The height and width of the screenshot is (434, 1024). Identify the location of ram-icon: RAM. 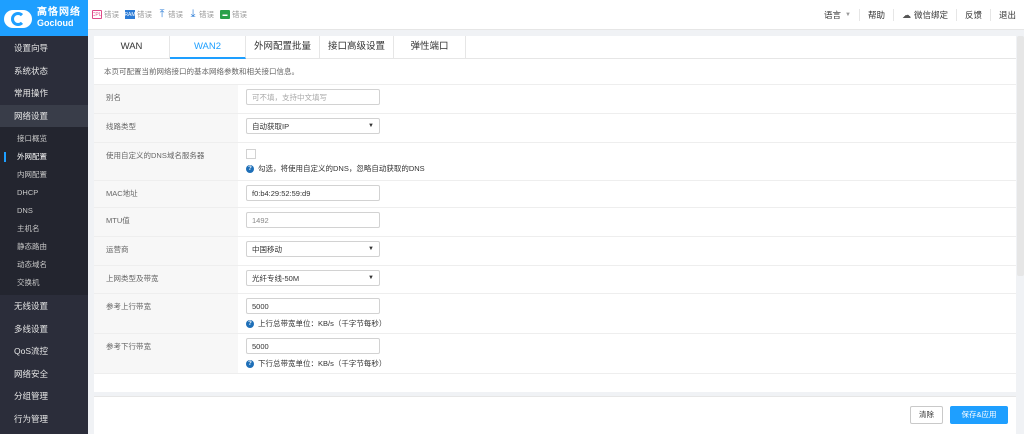
(130, 14).